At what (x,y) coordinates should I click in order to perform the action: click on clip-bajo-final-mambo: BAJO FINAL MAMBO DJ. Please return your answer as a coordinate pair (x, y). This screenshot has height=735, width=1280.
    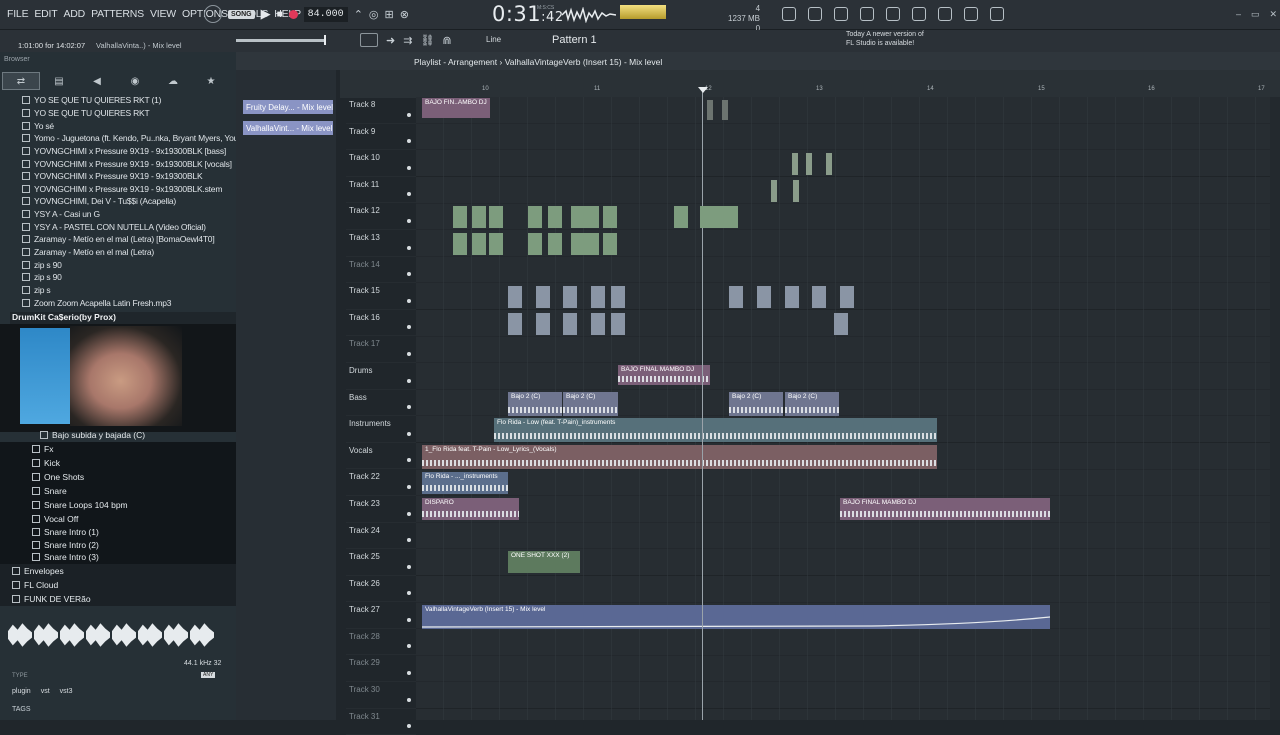
    Looking at the image, I should click on (664, 375).